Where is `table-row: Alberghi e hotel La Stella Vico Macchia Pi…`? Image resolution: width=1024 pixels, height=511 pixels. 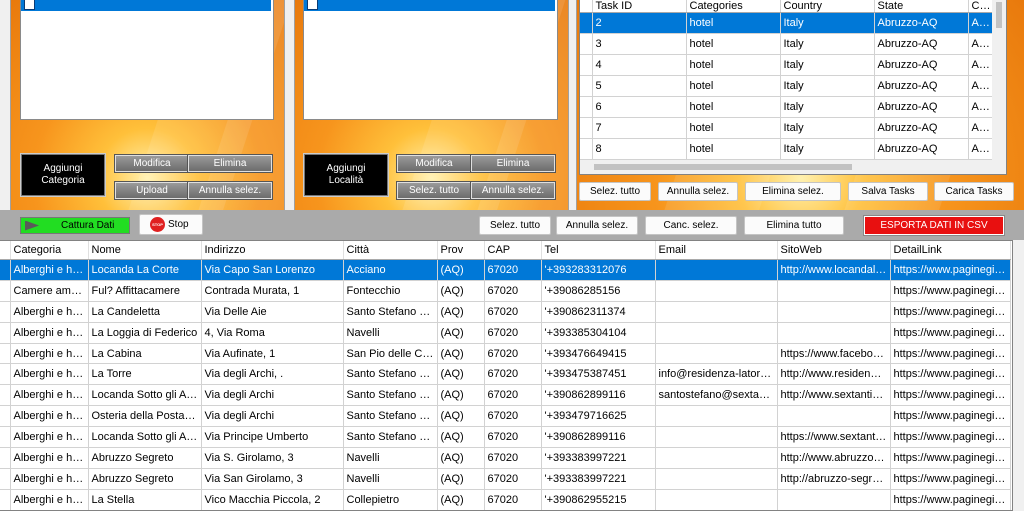
table-row: Alberghi e hotel La Stella Vico Macchia Pi… is located at coordinates (505, 499).